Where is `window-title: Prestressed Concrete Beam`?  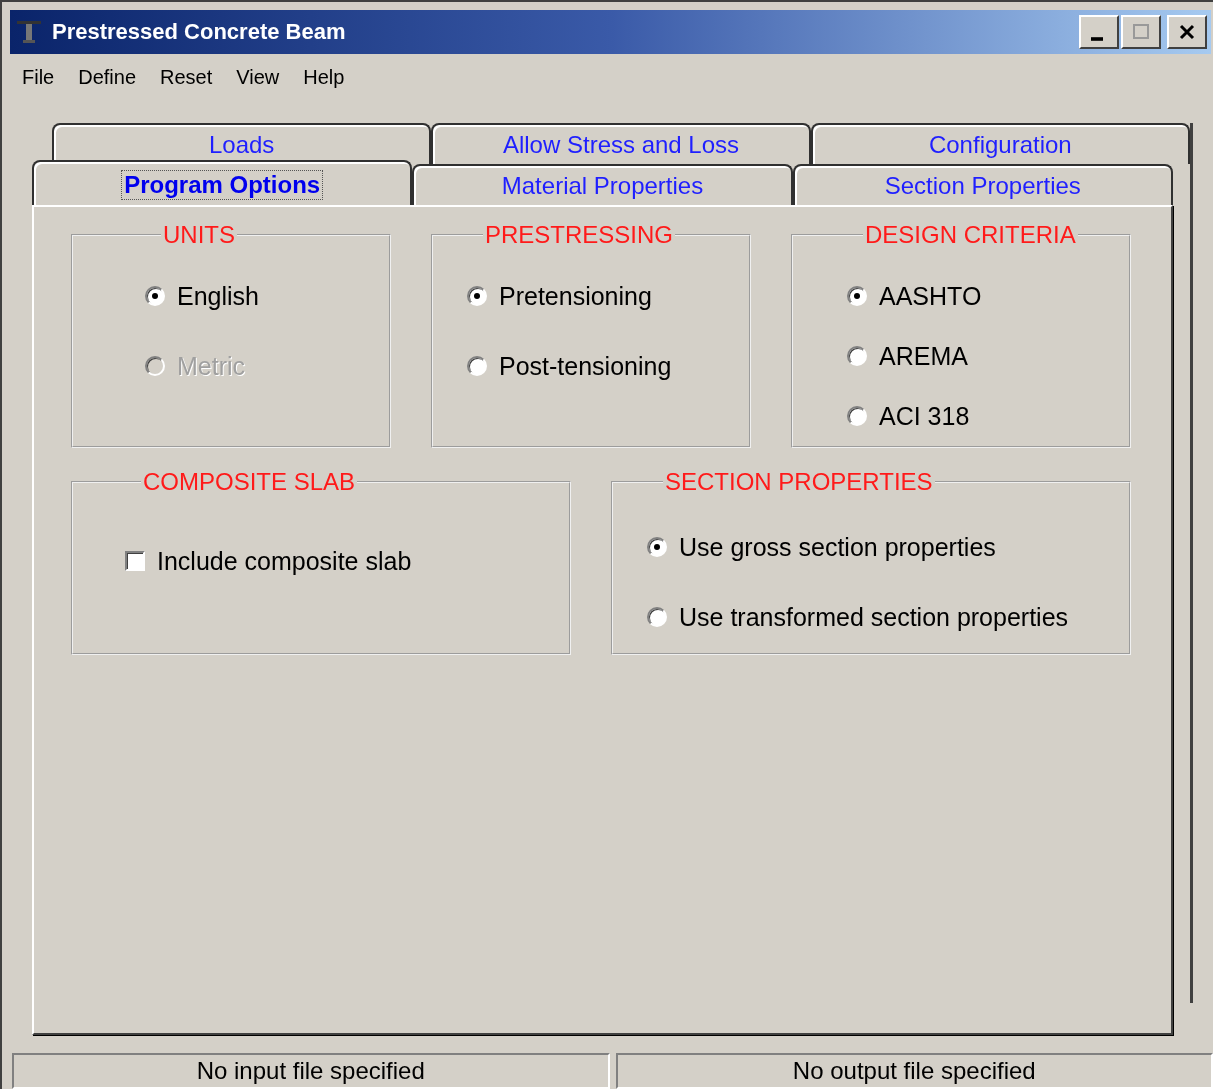
window-title: Prestressed Concrete Beam is located at coordinates (199, 32).